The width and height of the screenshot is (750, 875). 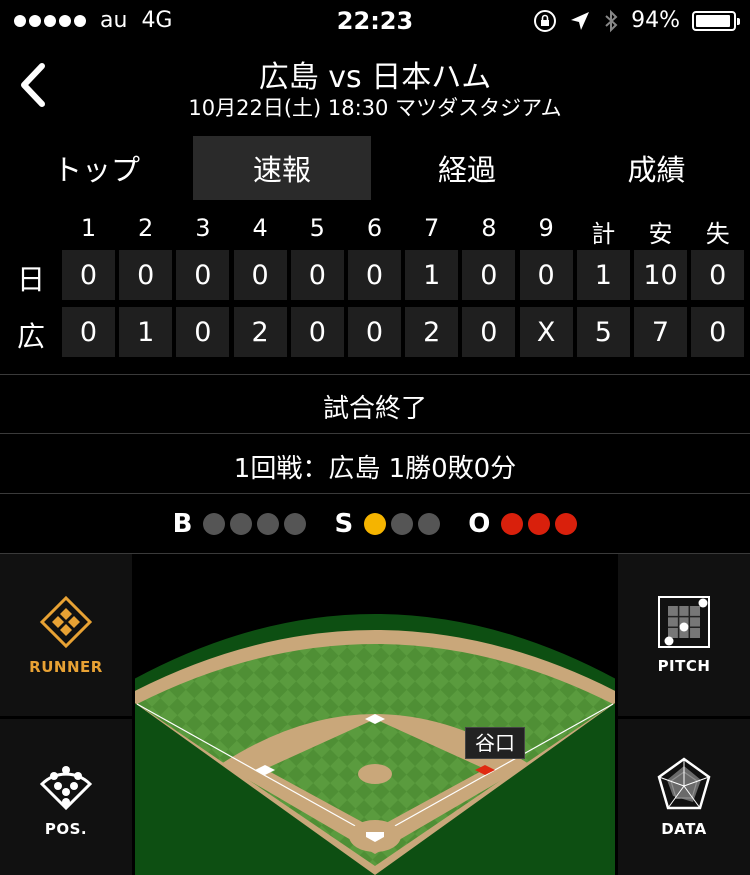 I want to click on series-info: 1回戦：広島 1勝0敗0分, so click(x=375, y=469).